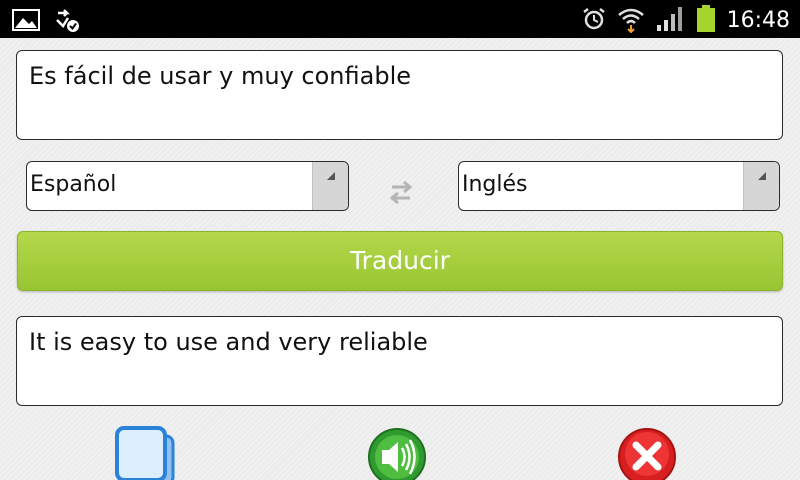  Describe the element at coordinates (619, 186) in the screenshot. I see `target-language-select: Inglés` at that location.